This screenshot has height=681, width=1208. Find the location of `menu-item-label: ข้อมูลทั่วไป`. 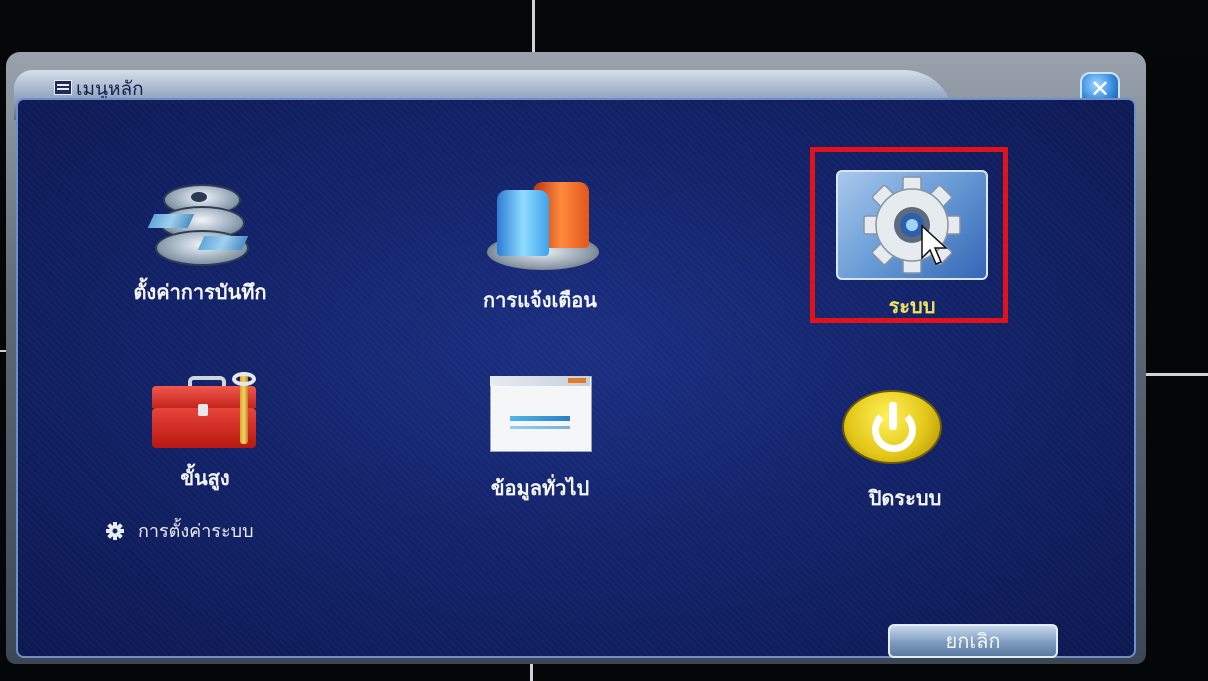

menu-item-label: ข้อมูลทั่วไป is located at coordinates (540, 488).